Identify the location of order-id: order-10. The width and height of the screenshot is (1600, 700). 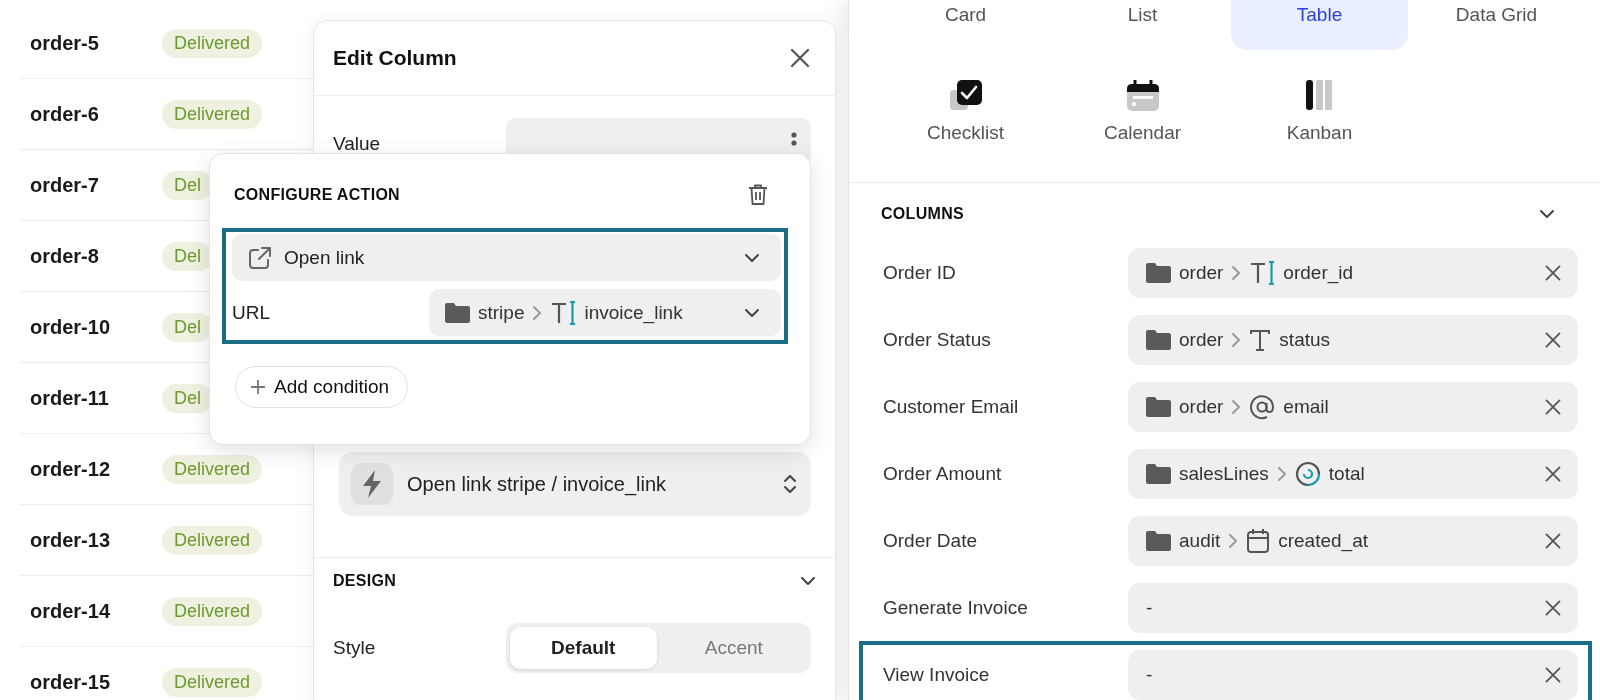
(70, 327).